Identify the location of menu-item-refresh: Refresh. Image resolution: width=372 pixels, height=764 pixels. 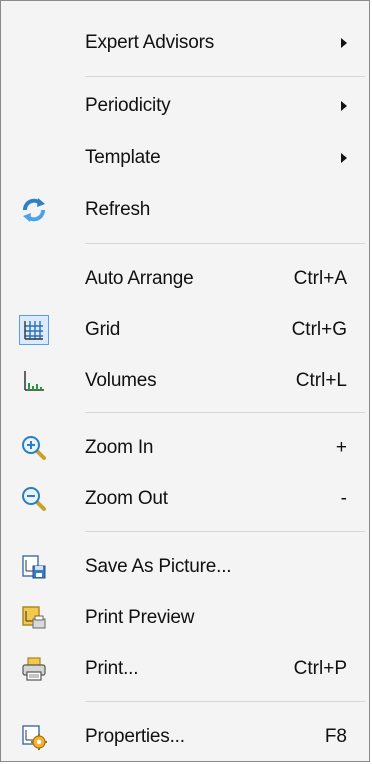
(185, 210).